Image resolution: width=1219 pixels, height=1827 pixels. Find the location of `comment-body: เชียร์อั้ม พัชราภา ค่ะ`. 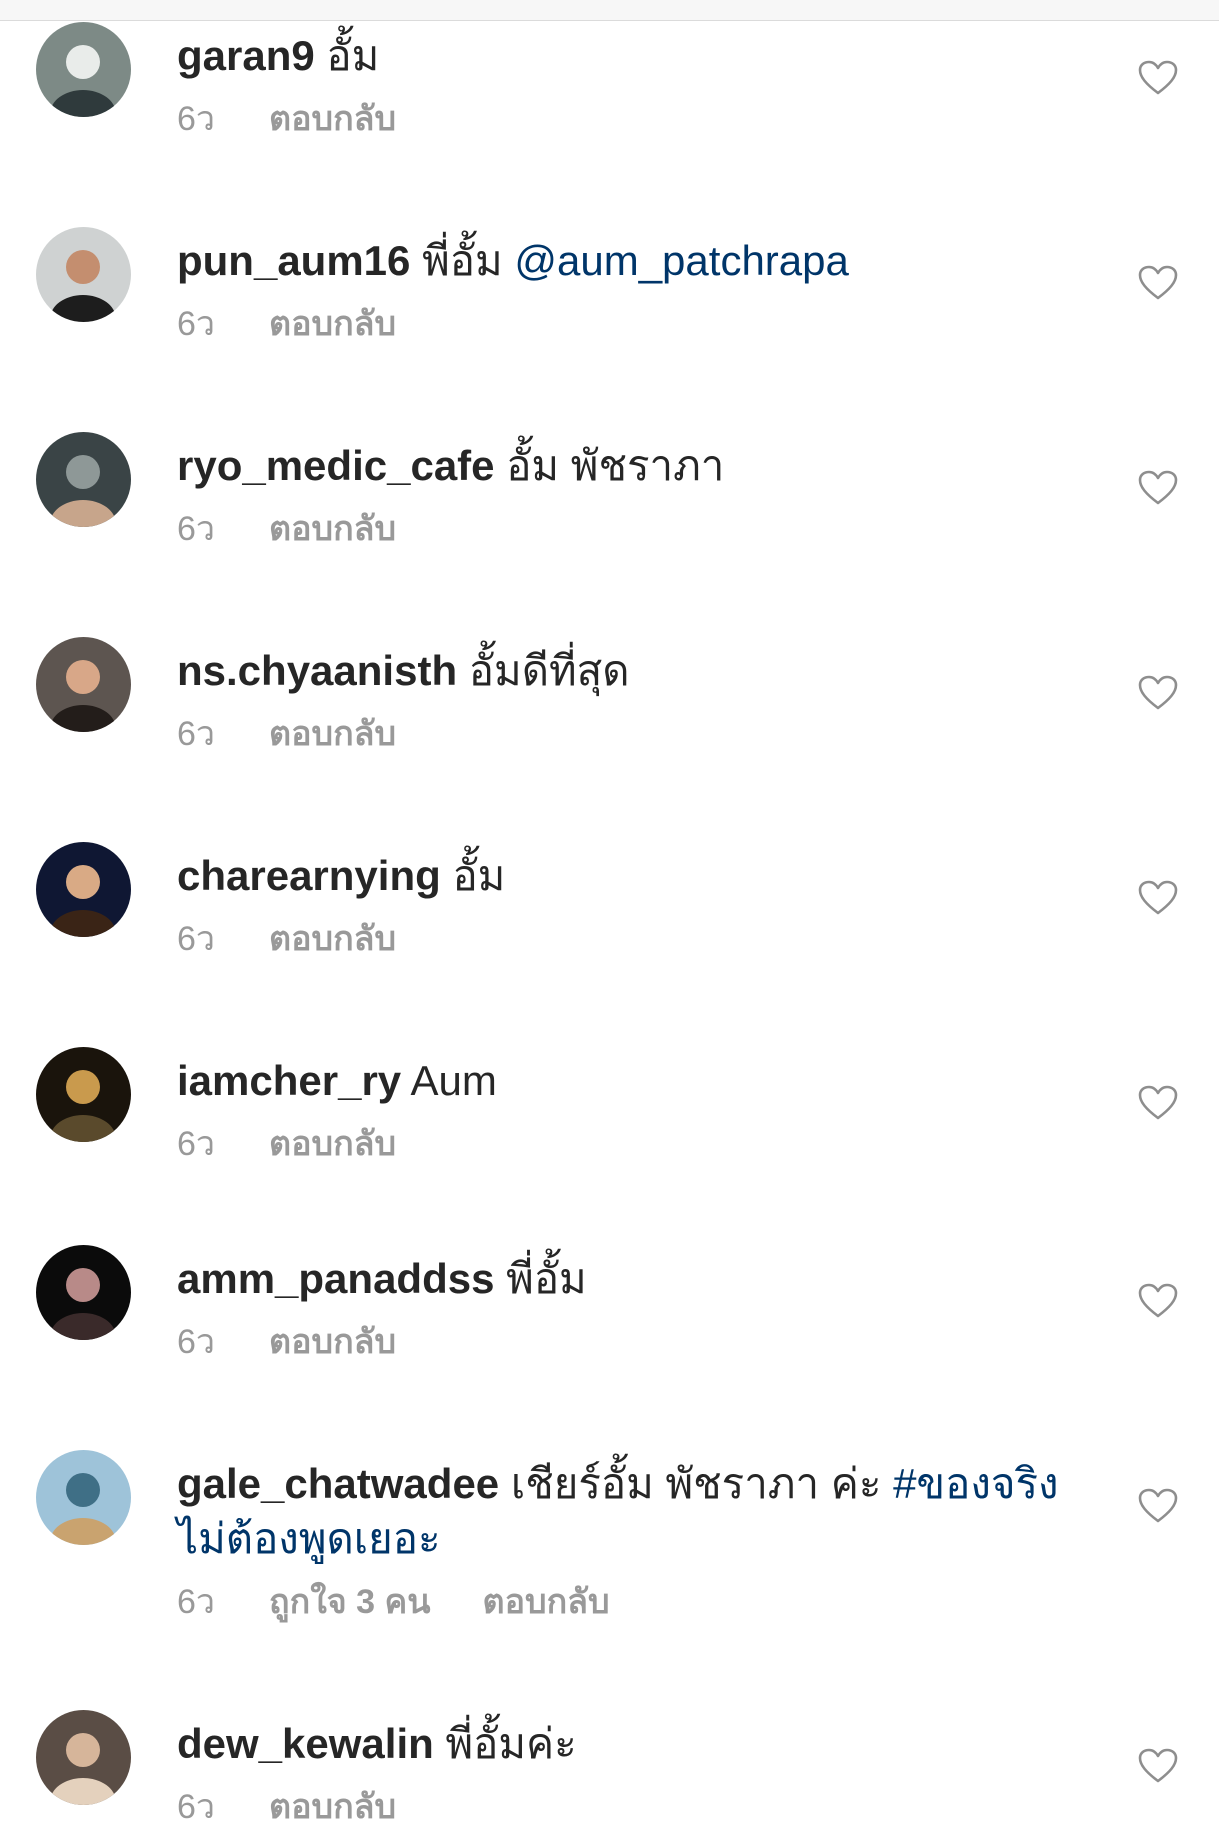

comment-body: เชียร์อั้ม พัชราภา ค่ะ is located at coordinates (696, 1483).